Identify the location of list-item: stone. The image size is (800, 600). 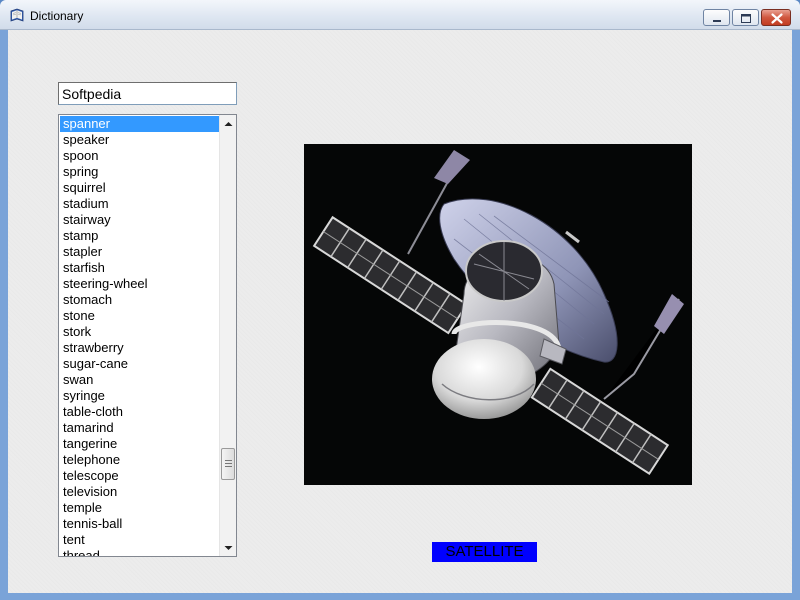
(140, 316).